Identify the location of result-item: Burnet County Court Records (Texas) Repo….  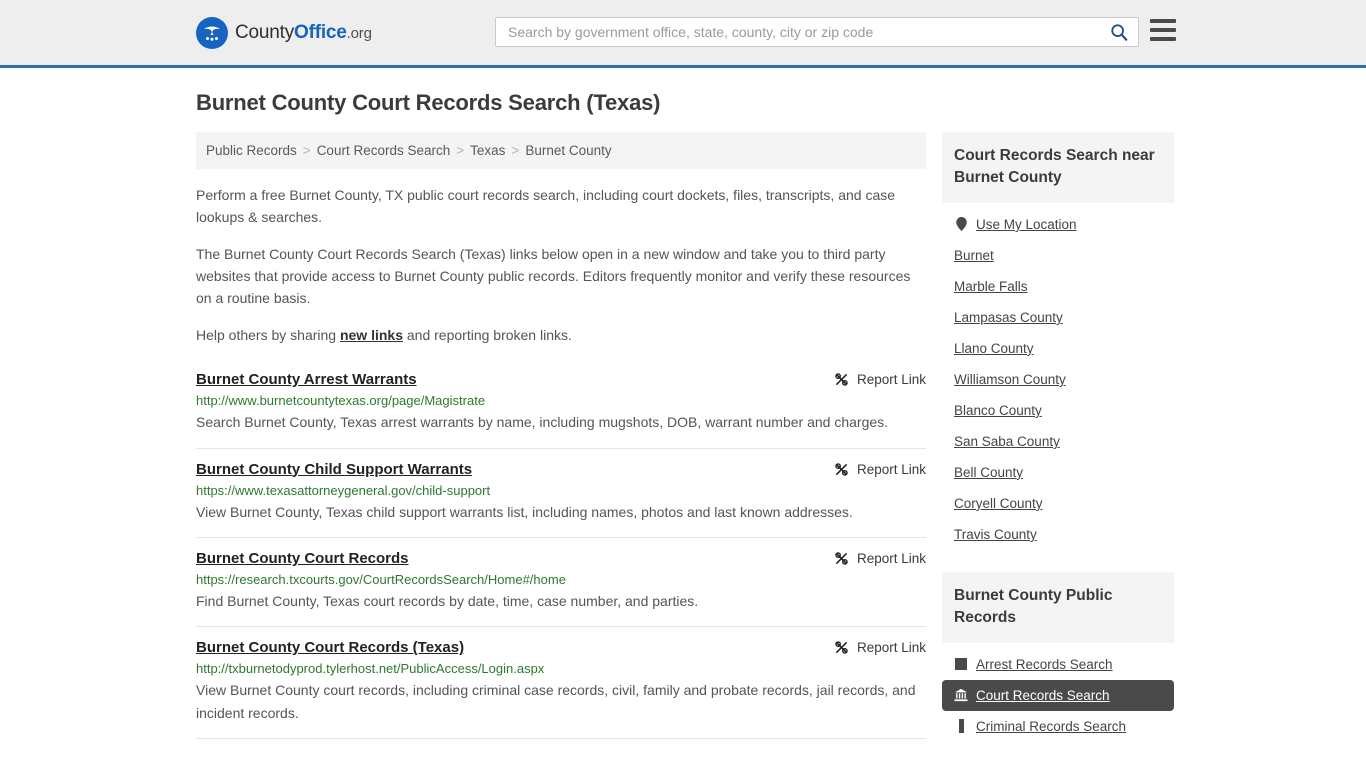
(561, 683).